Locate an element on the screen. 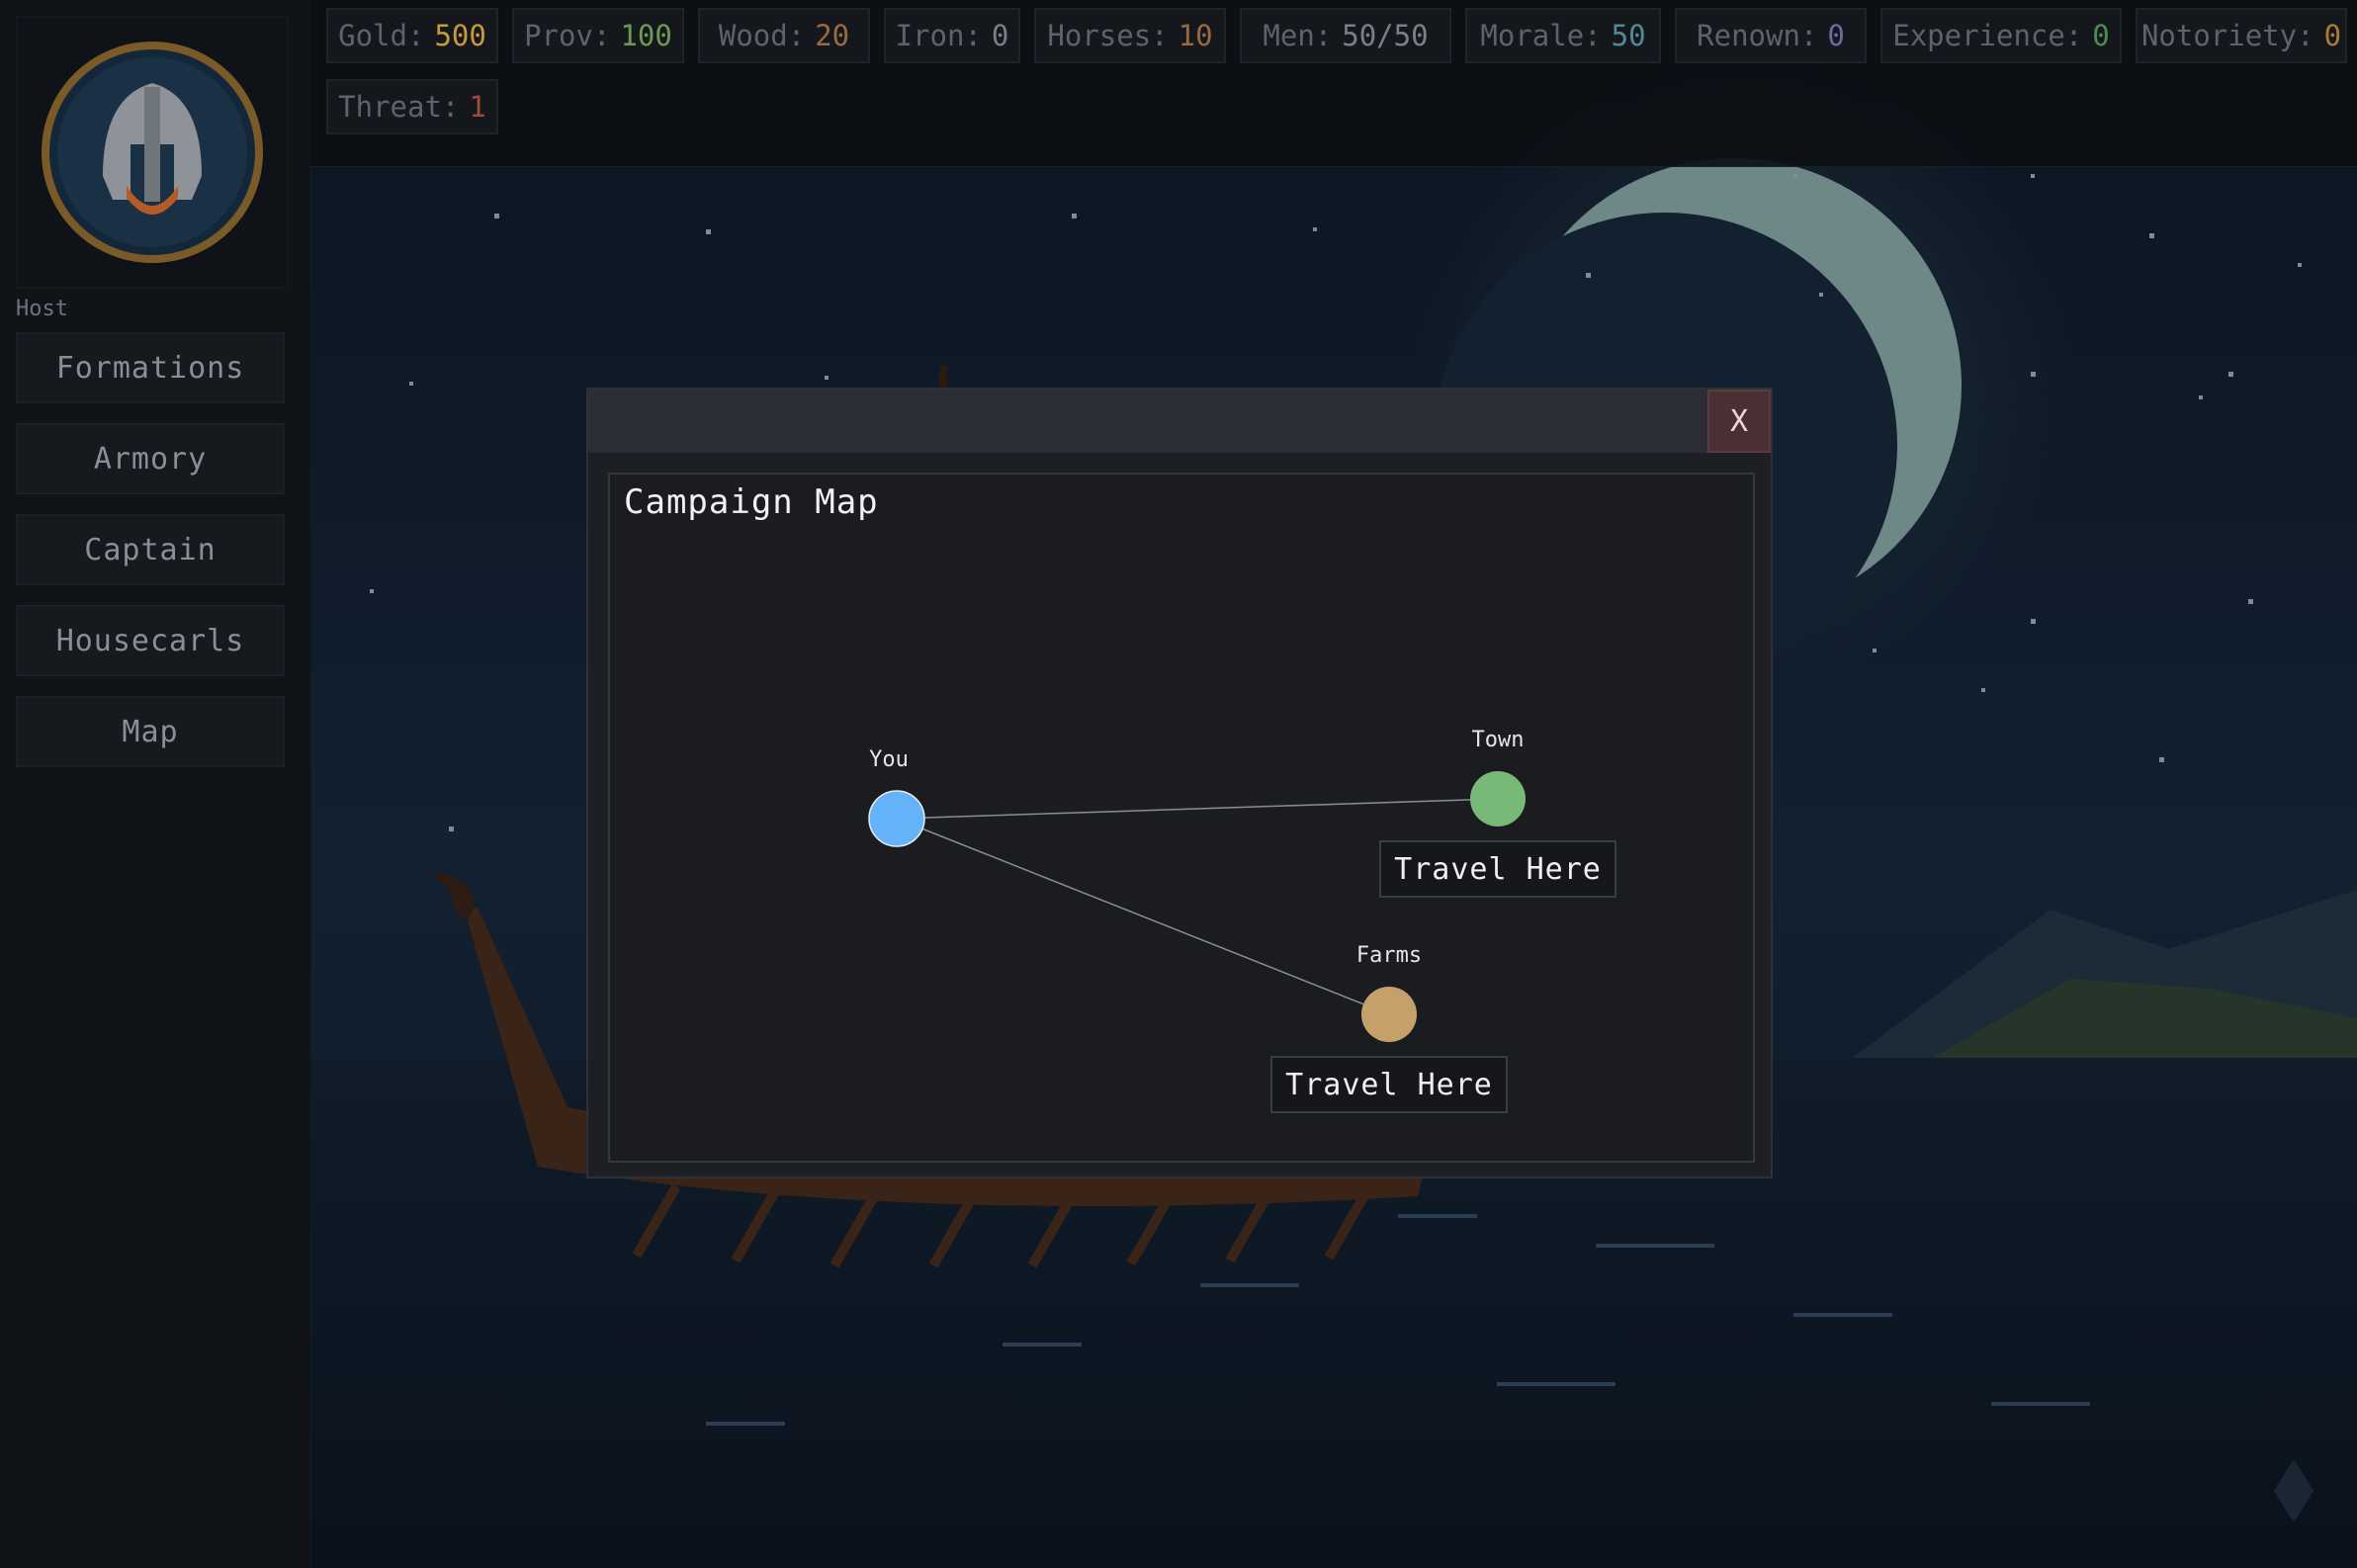 This screenshot has height=1568, width=2357. prov-stat: Prov: 100 is located at coordinates (598, 35).